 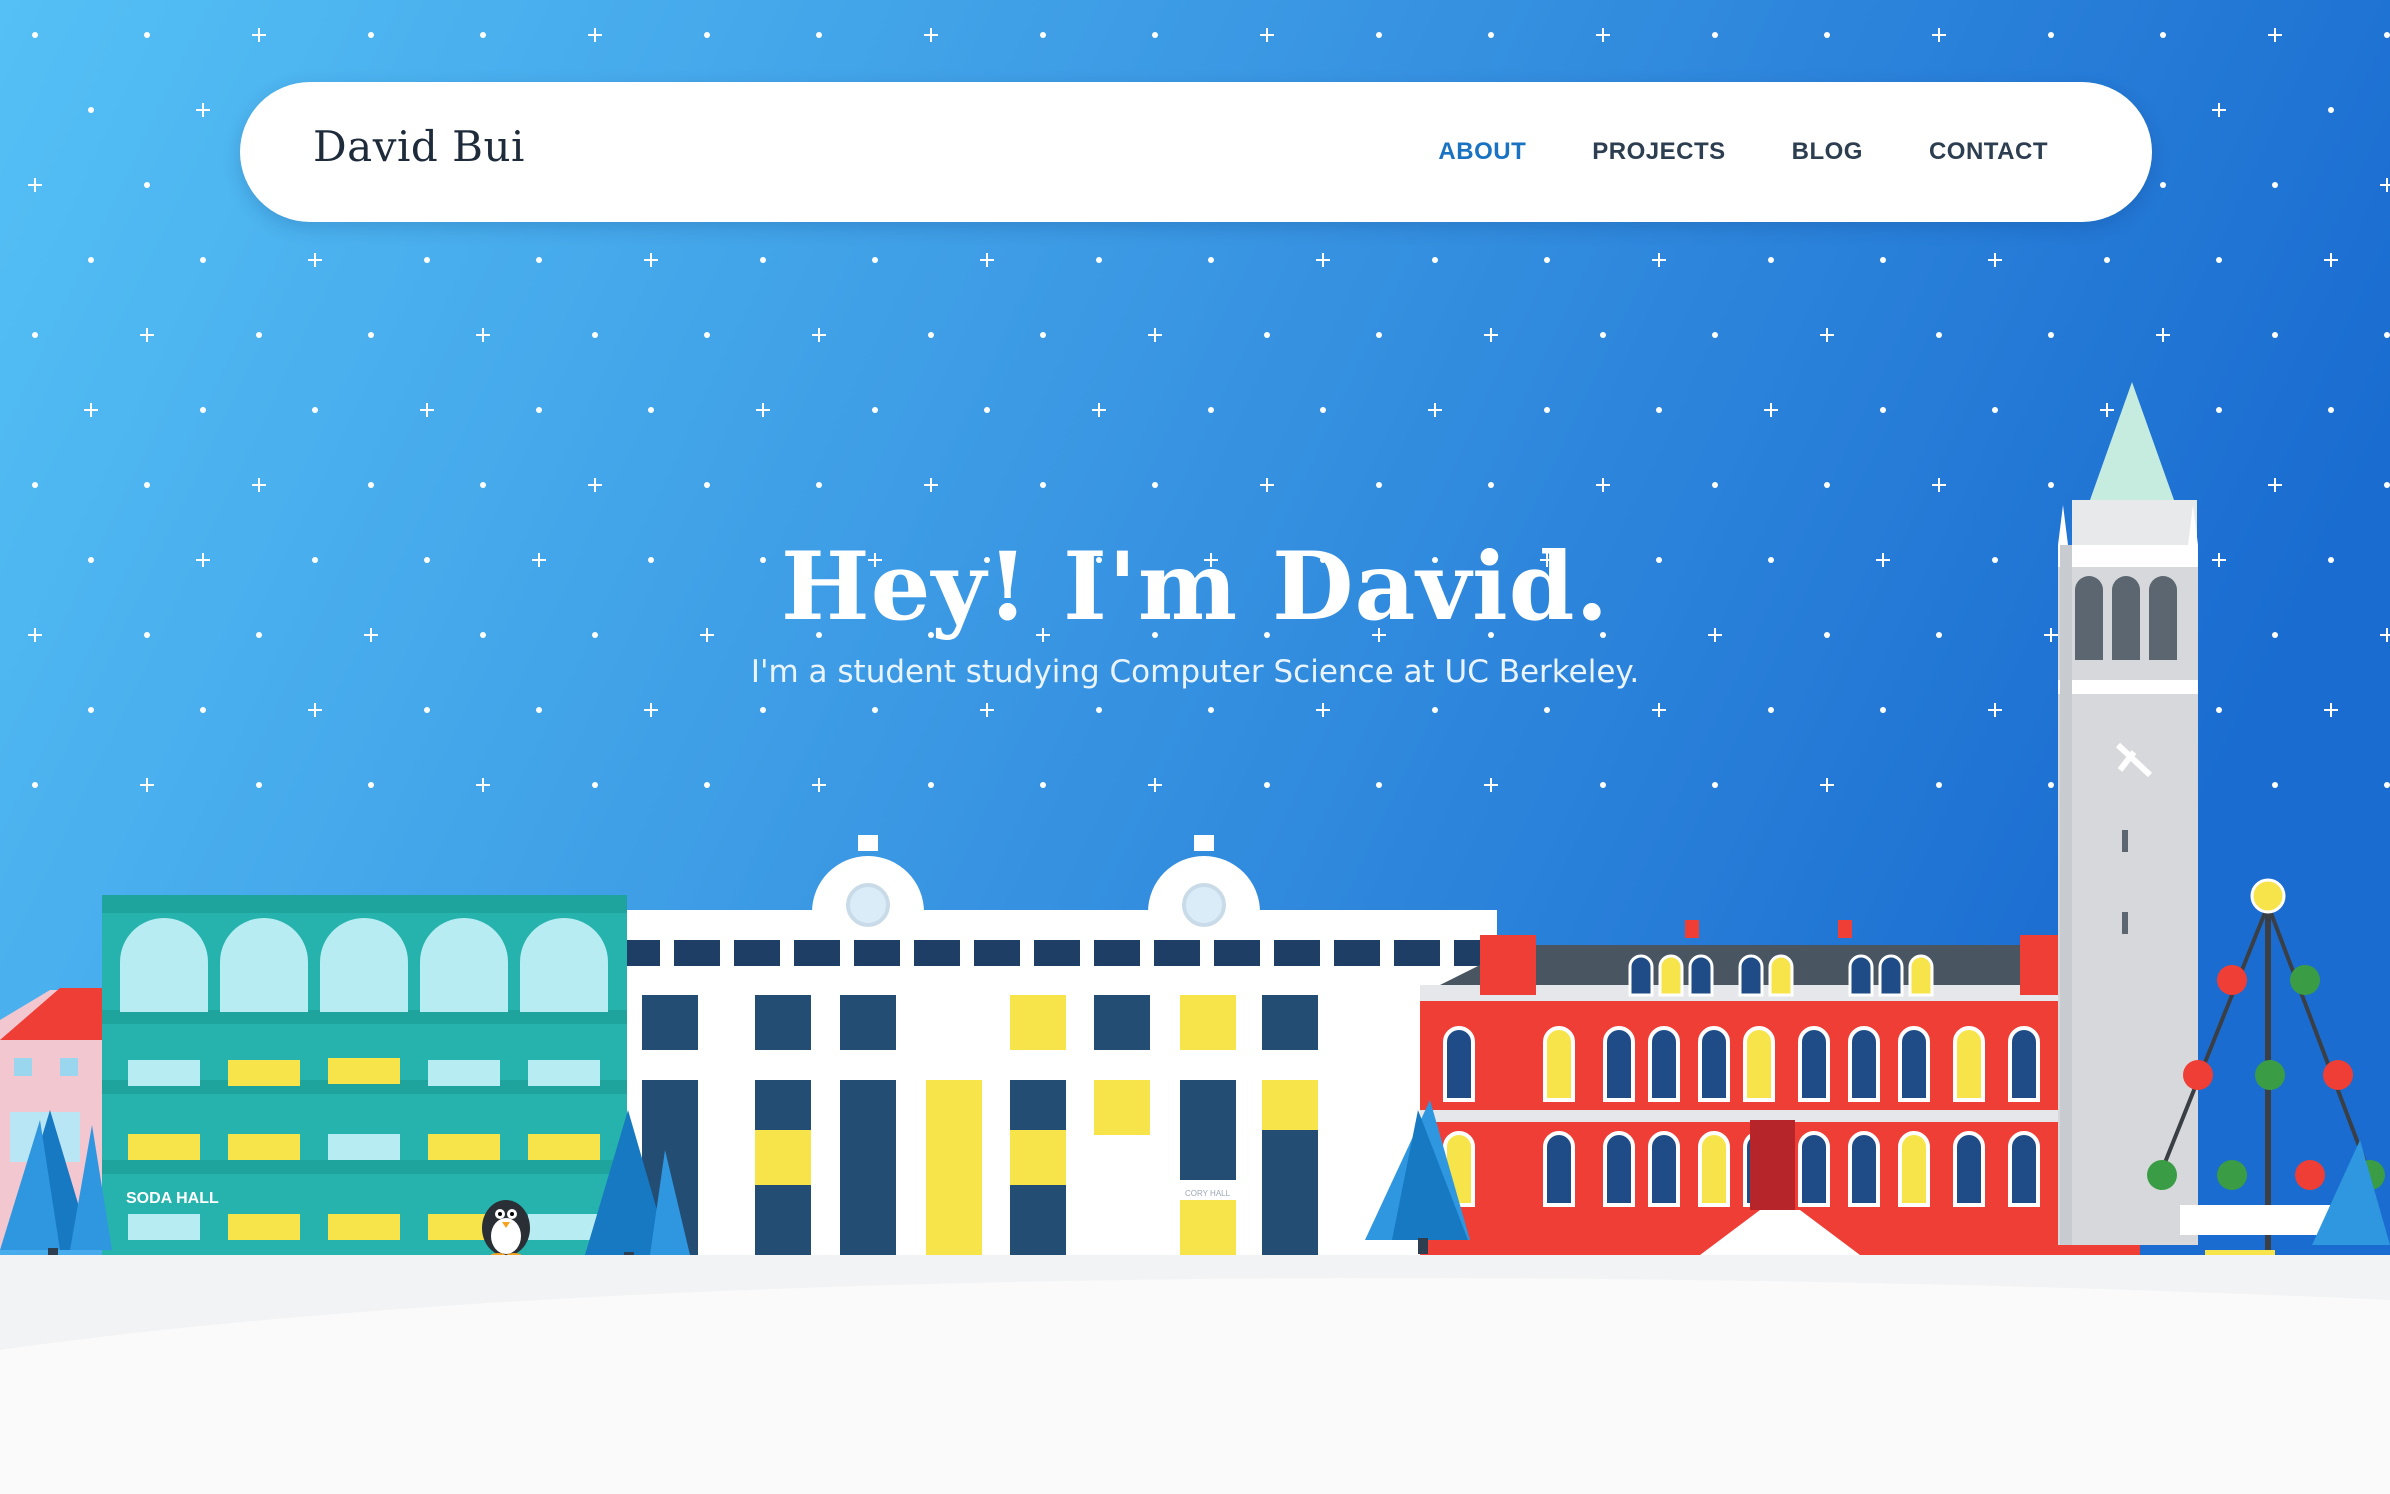 What do you see at coordinates (1827, 152) in the screenshot?
I see `nav-link-blog: BLOG` at bounding box center [1827, 152].